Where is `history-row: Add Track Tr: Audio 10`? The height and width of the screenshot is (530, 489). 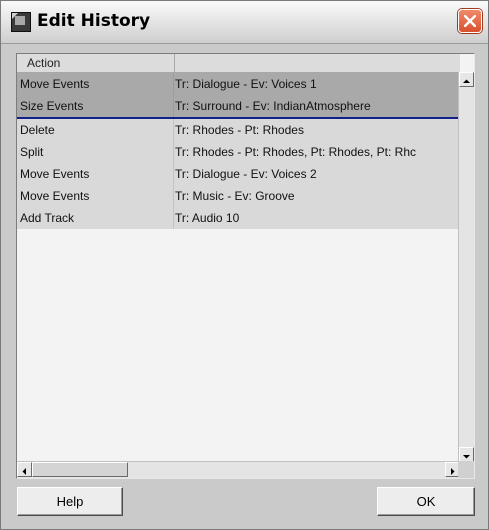 history-row: Add Track Tr: Audio 10 is located at coordinates (238, 218).